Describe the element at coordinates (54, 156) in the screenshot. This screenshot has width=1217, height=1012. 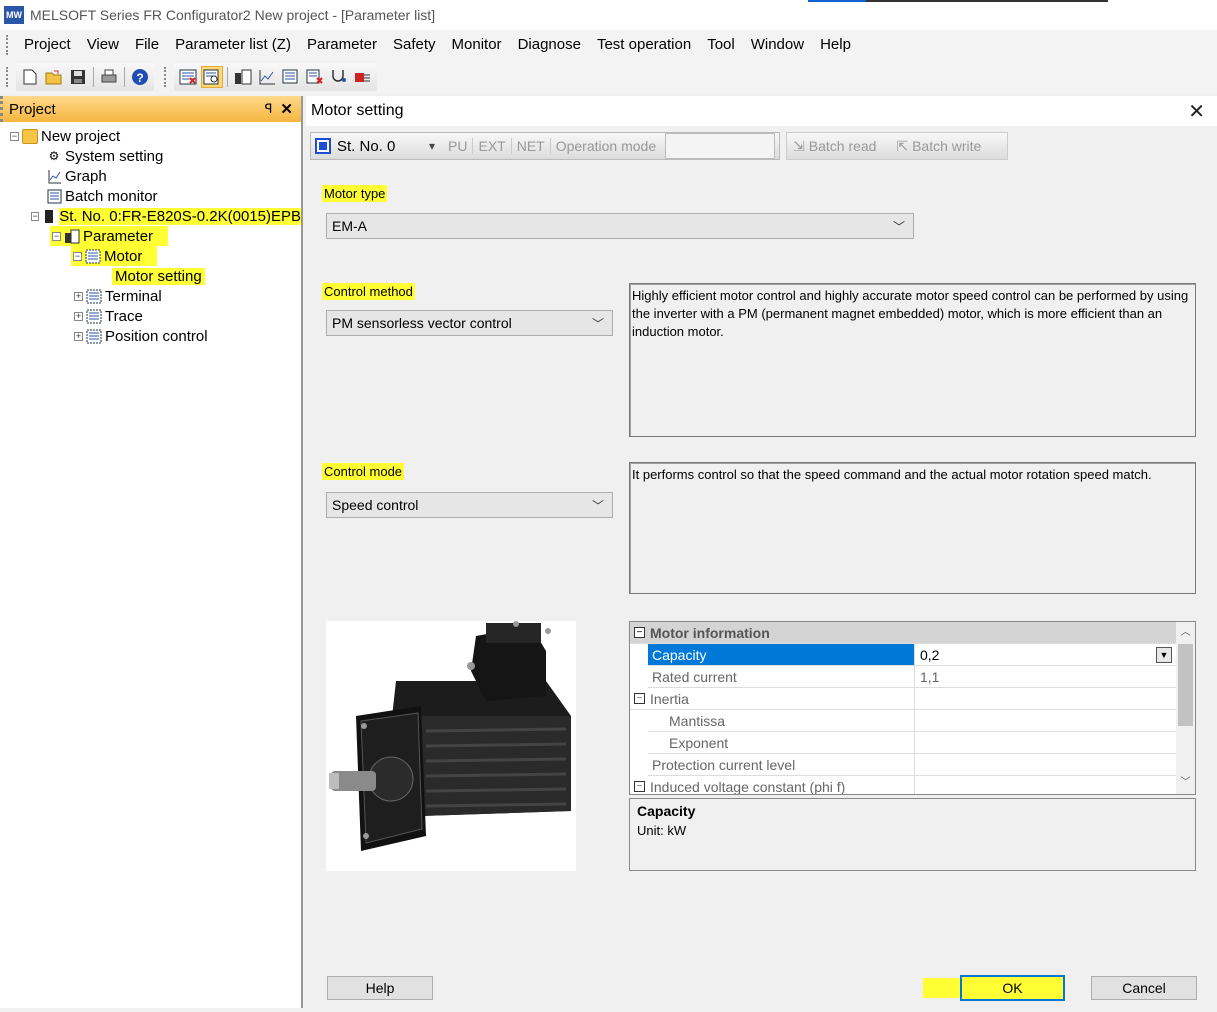
I see `gear-icon: ⚙` at that location.